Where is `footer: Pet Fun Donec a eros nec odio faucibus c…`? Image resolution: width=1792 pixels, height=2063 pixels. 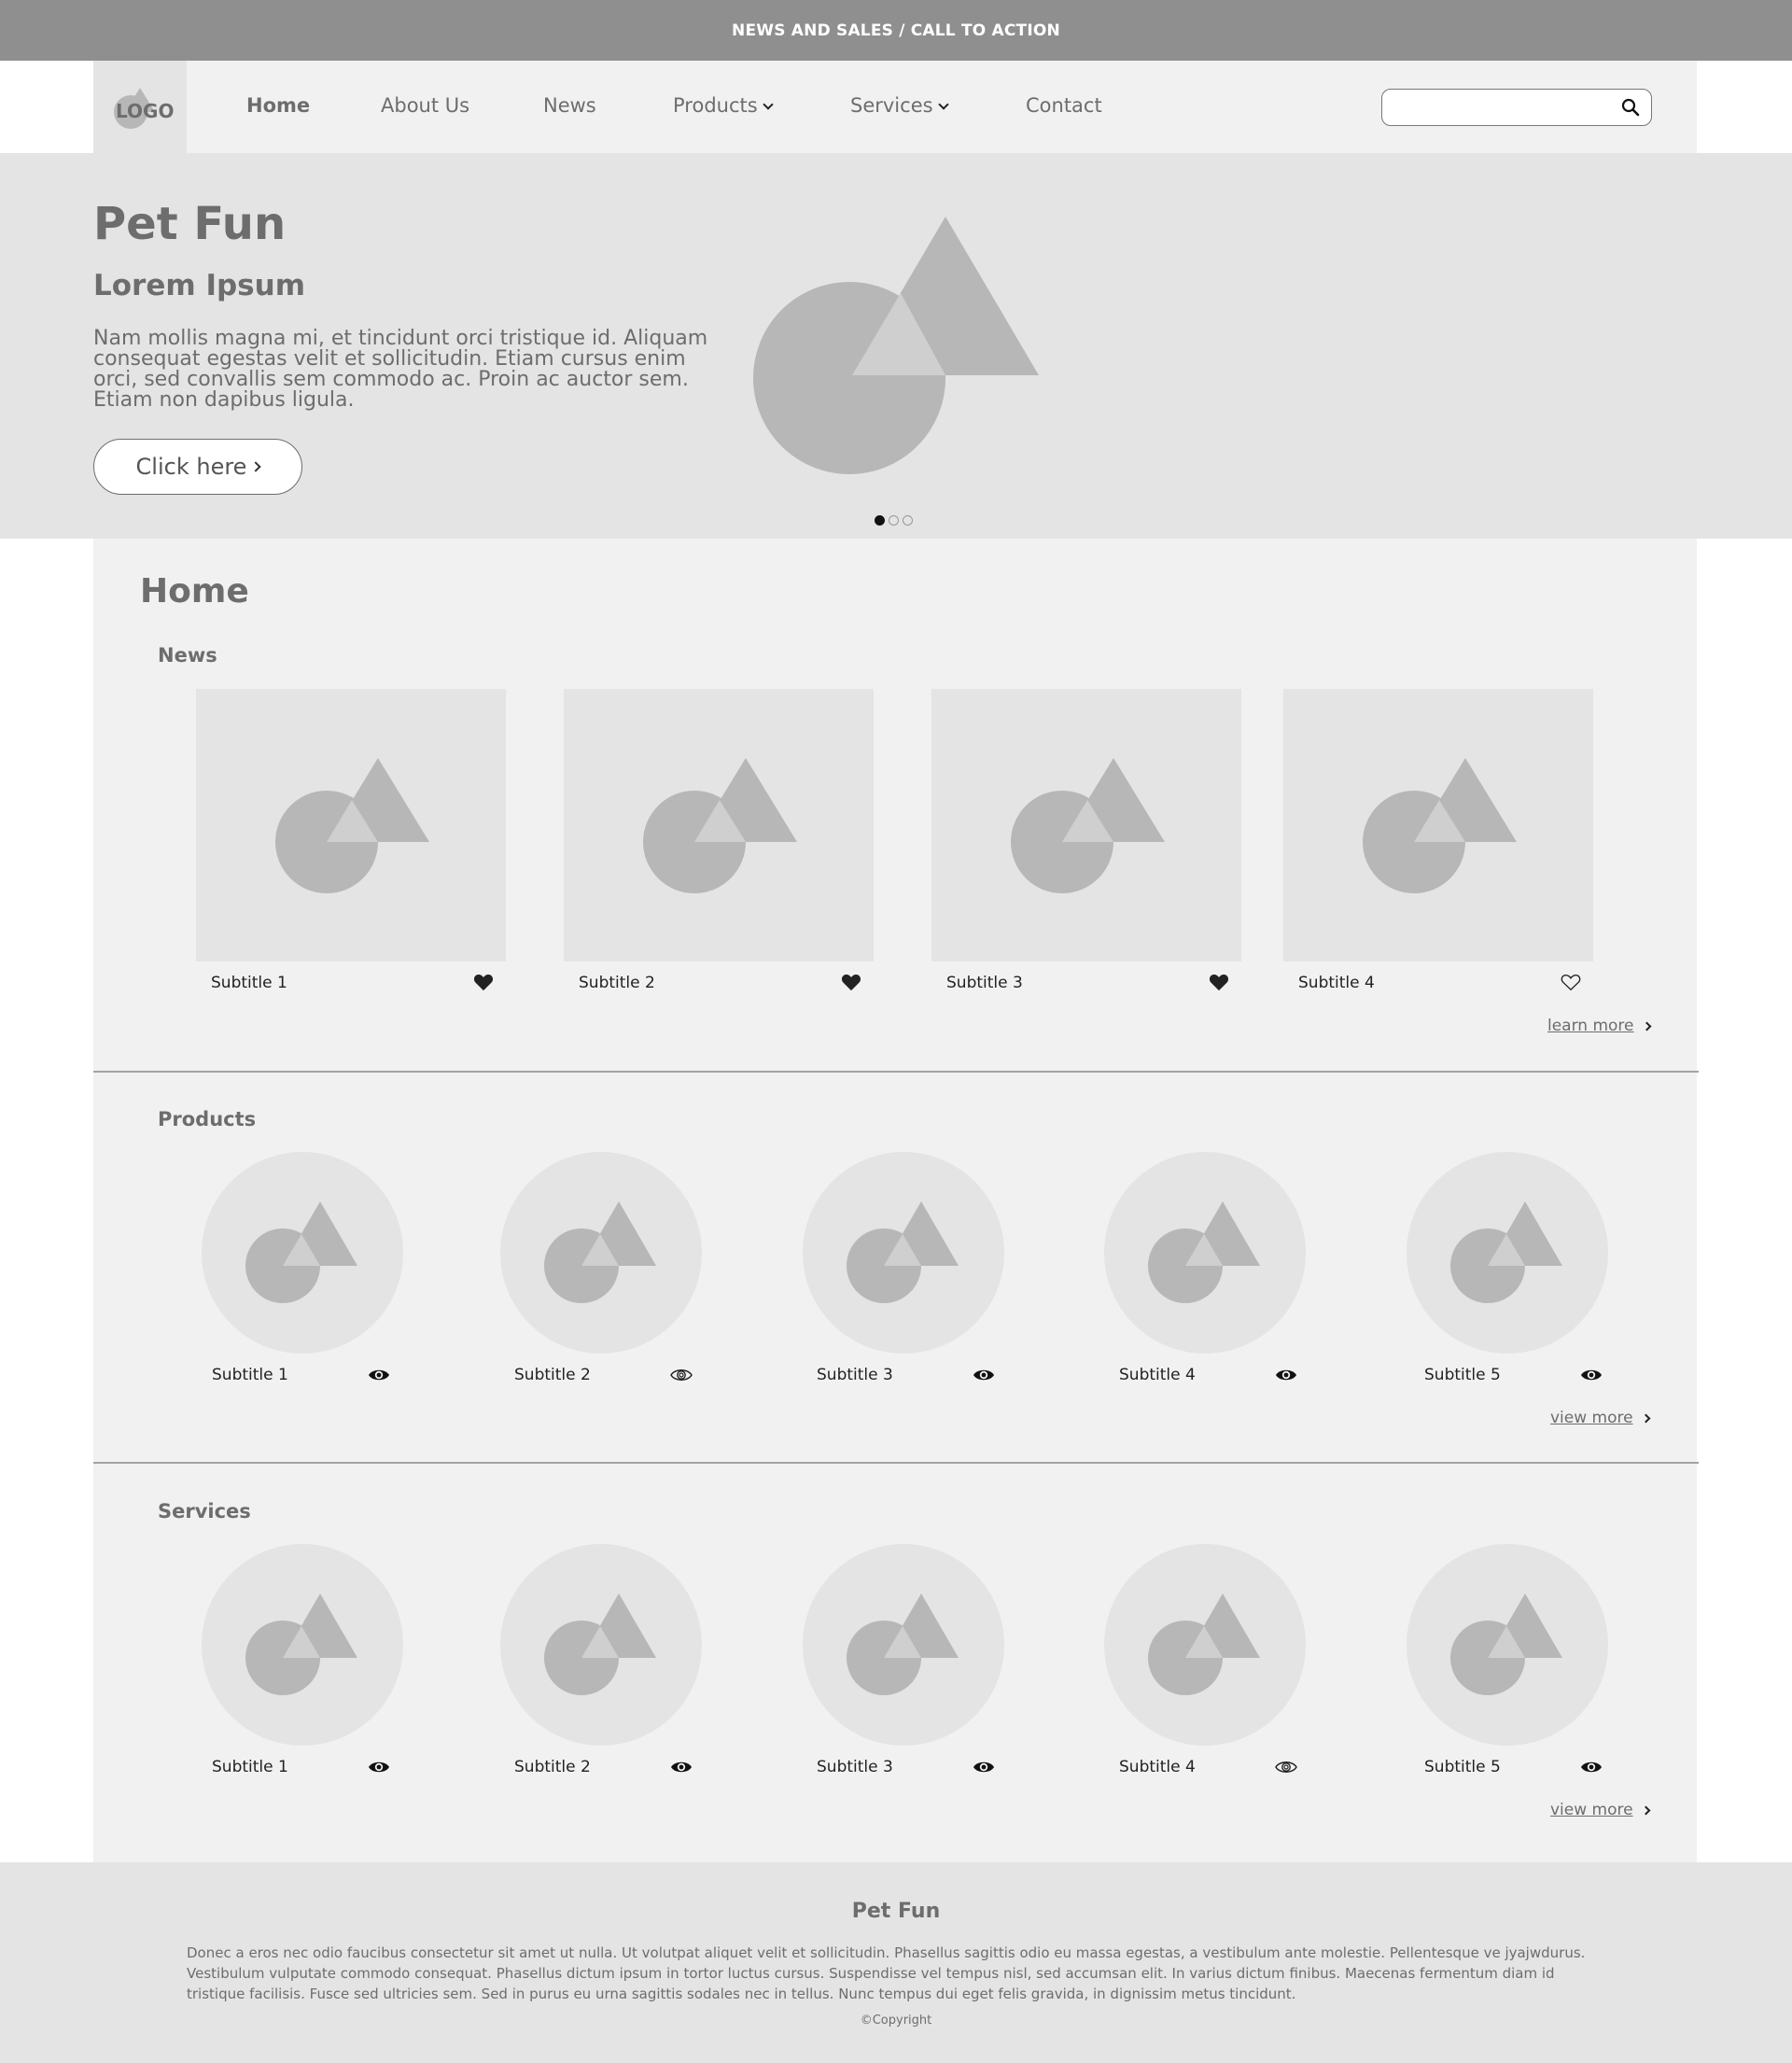
footer: Pet Fun Donec a eros nec odio faucibus c… is located at coordinates (896, 1963).